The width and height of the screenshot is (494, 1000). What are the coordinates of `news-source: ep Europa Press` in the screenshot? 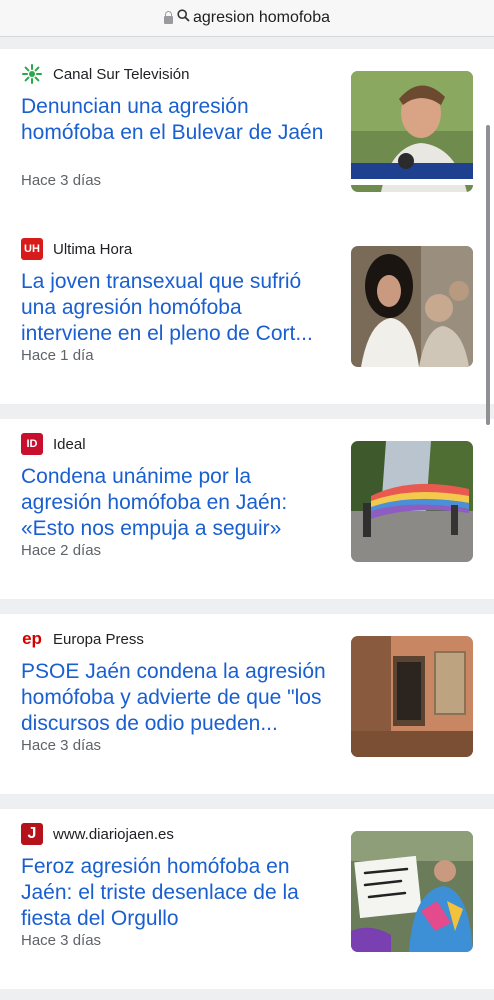 It's located at (82, 639).